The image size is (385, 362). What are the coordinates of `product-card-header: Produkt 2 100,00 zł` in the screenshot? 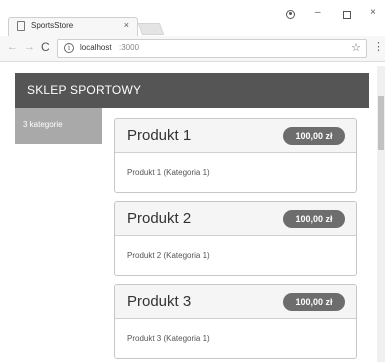 It's located at (235, 219).